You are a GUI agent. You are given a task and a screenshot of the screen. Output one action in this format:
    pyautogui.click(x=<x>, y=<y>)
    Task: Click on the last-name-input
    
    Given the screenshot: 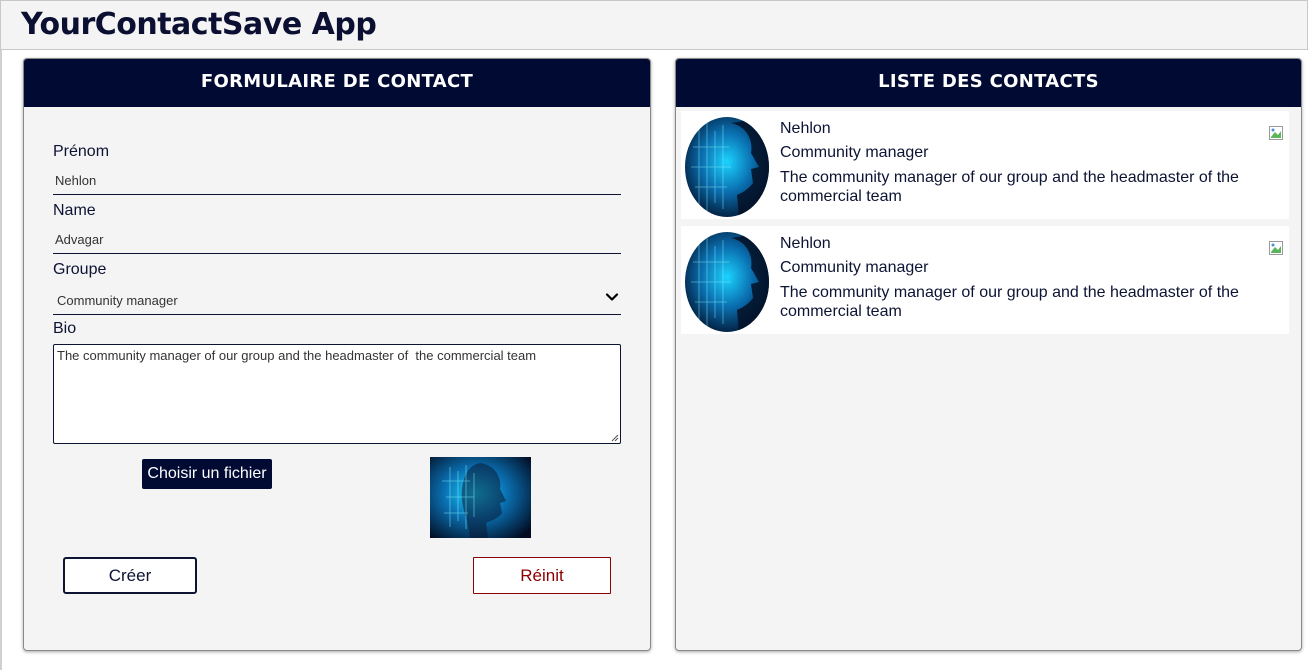 What is the action you would take?
    pyautogui.click(x=337, y=240)
    